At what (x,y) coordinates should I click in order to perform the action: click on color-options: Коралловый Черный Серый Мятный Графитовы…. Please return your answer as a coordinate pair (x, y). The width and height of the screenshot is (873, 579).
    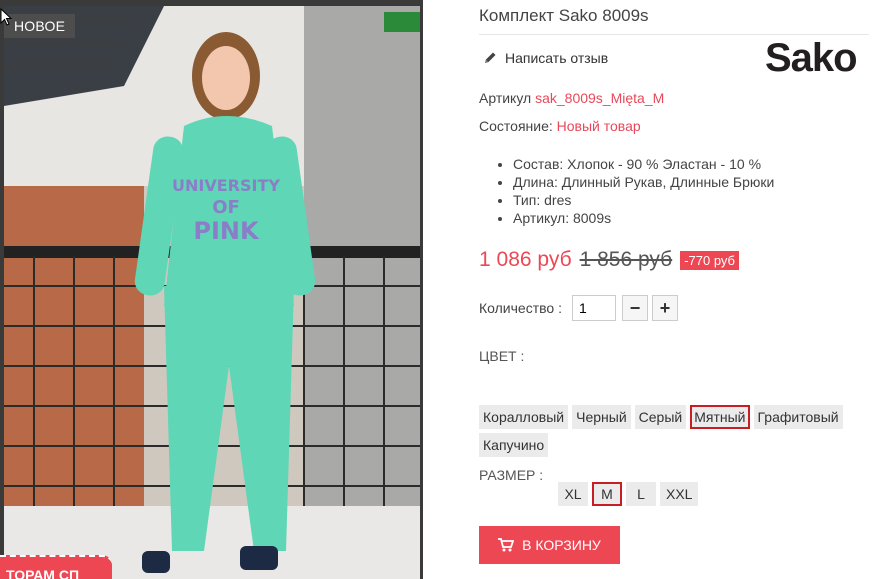
    Looking at the image, I should click on (664, 431).